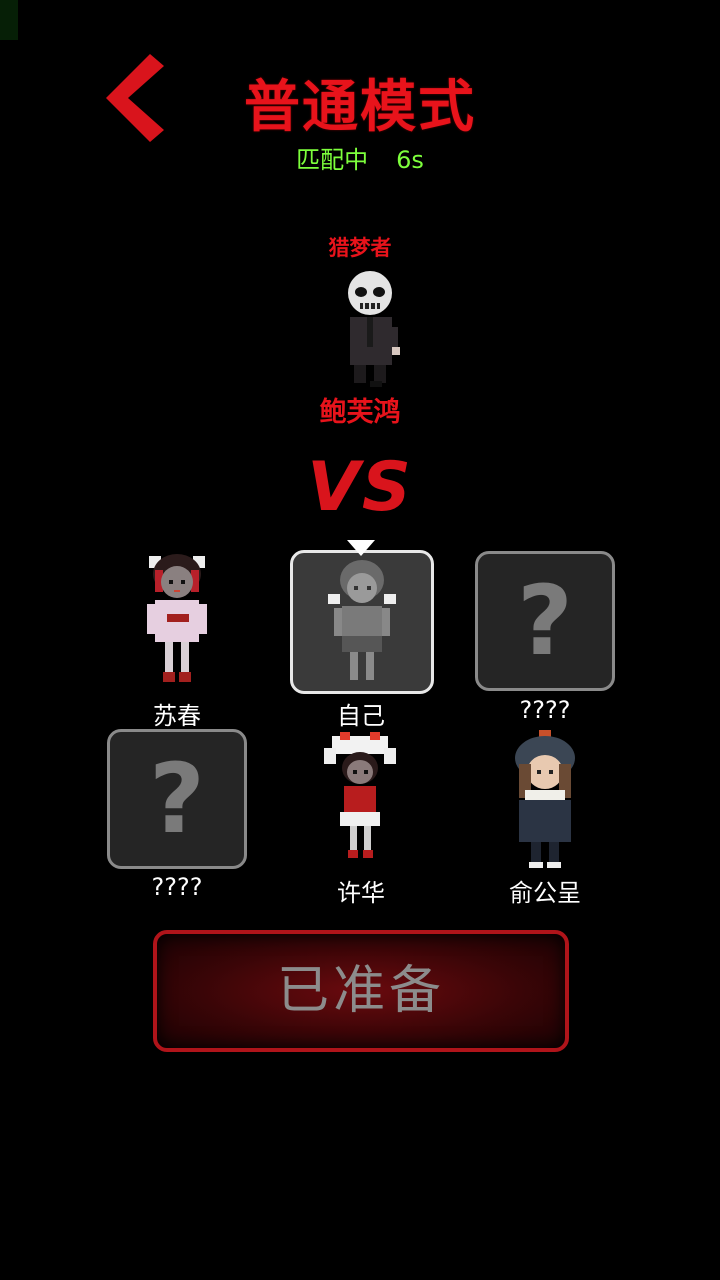 The image size is (720, 1280). Describe the element at coordinates (360, 107) in the screenshot. I see `page-title: 普通模式` at that location.